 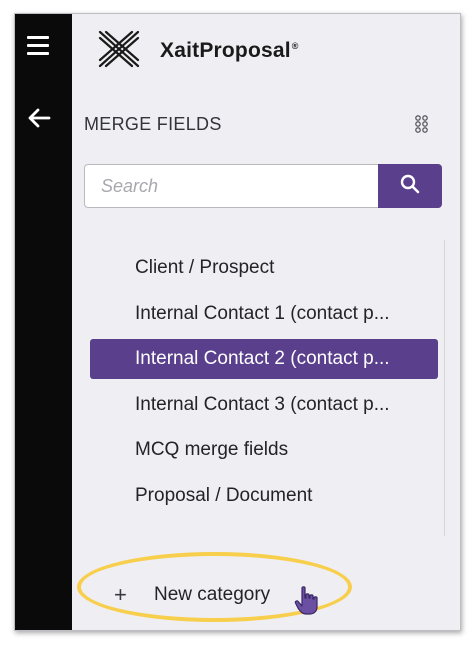 What do you see at coordinates (444, 388) in the screenshot?
I see `list-scroll-divider` at bounding box center [444, 388].